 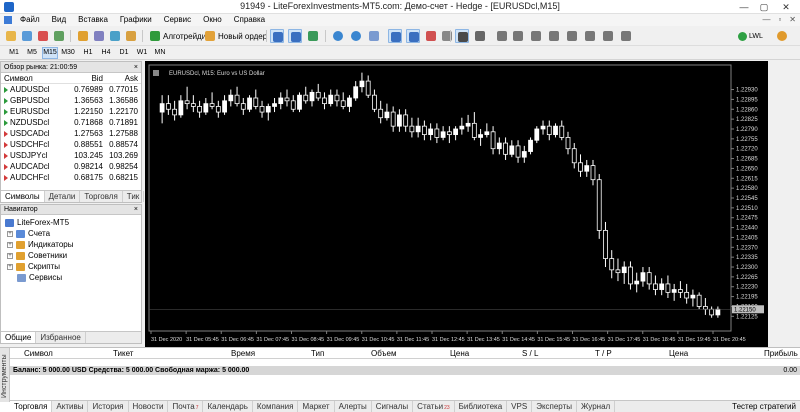 What do you see at coordinates (136, 20) in the screenshot?
I see `menu-charts: Графики` at bounding box center [136, 20].